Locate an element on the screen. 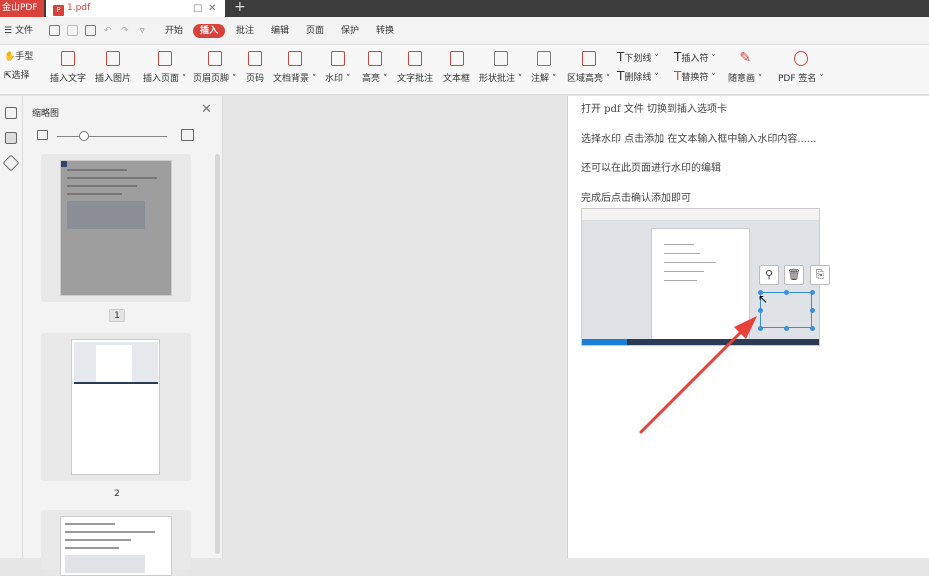 Image resolution: width=929 pixels, height=576 pixels. insert-image-button: 插入图片 is located at coordinates (113, 67).